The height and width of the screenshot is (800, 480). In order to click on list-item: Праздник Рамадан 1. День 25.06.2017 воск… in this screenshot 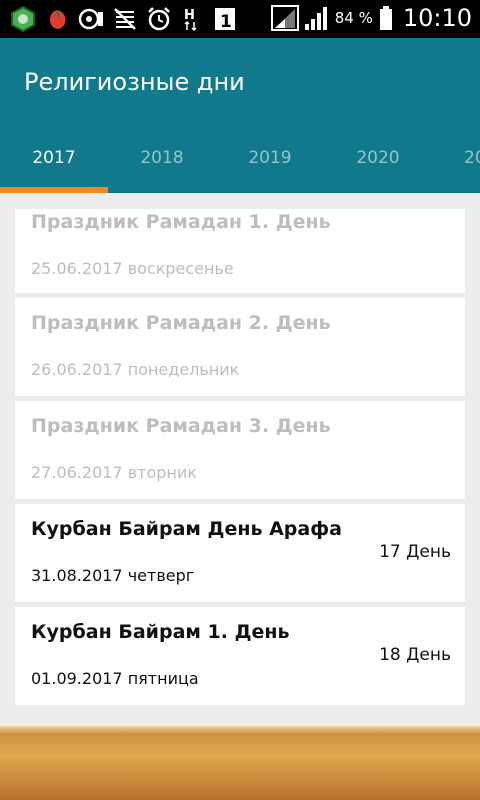, I will do `click(240, 251)`.